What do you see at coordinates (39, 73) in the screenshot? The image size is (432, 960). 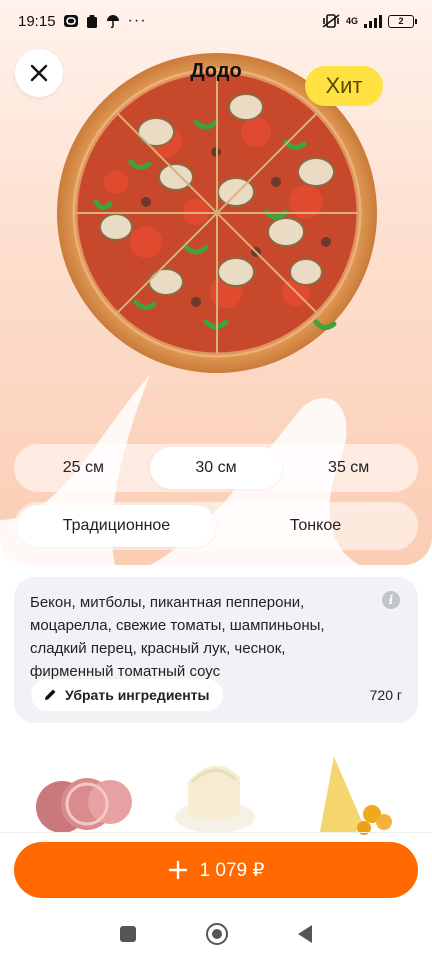 I see `close-icon` at bounding box center [39, 73].